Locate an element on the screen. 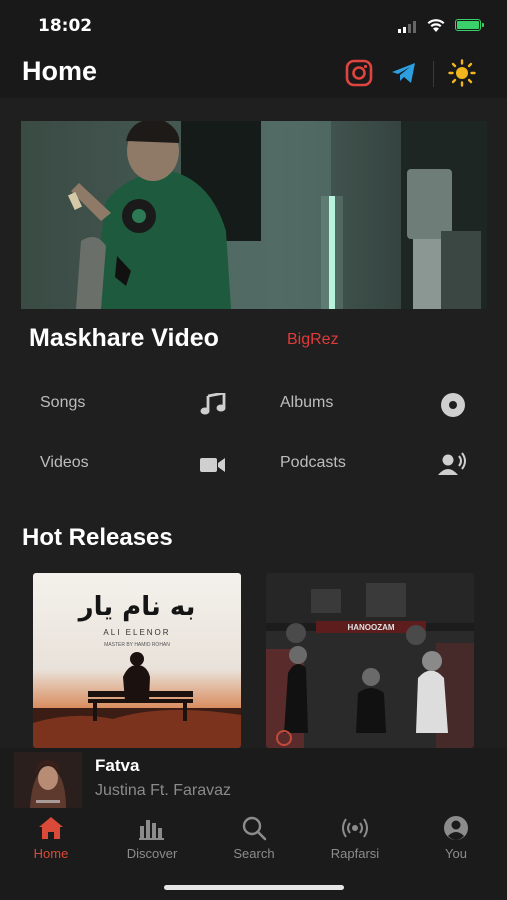 This screenshot has width=507, height=900. podcast-speaker-icon is located at coordinates (453, 464).